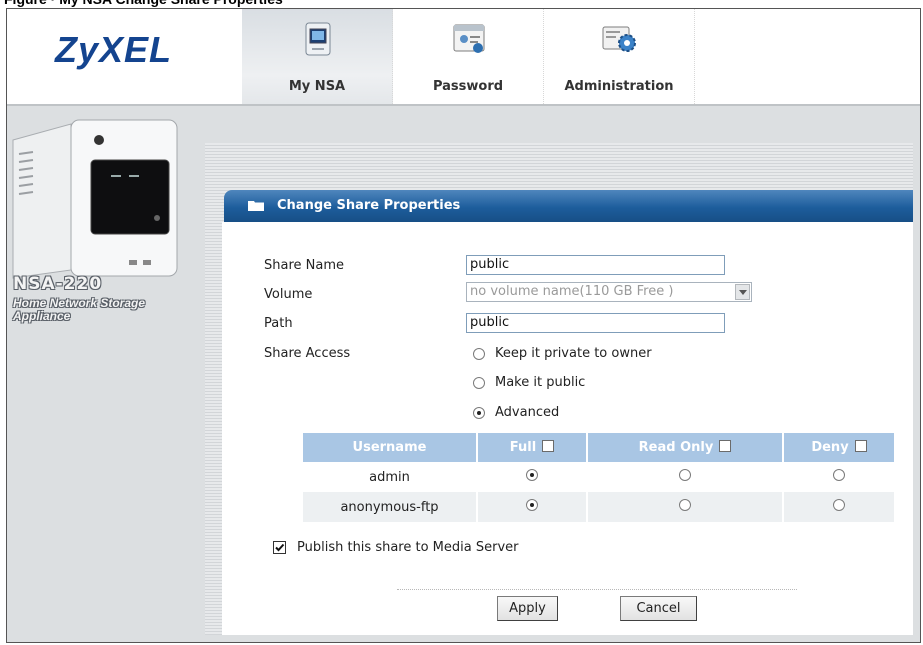 This screenshot has height=645, width=923. What do you see at coordinates (540, 382) in the screenshot?
I see `access-option-label: Make it public` at bounding box center [540, 382].